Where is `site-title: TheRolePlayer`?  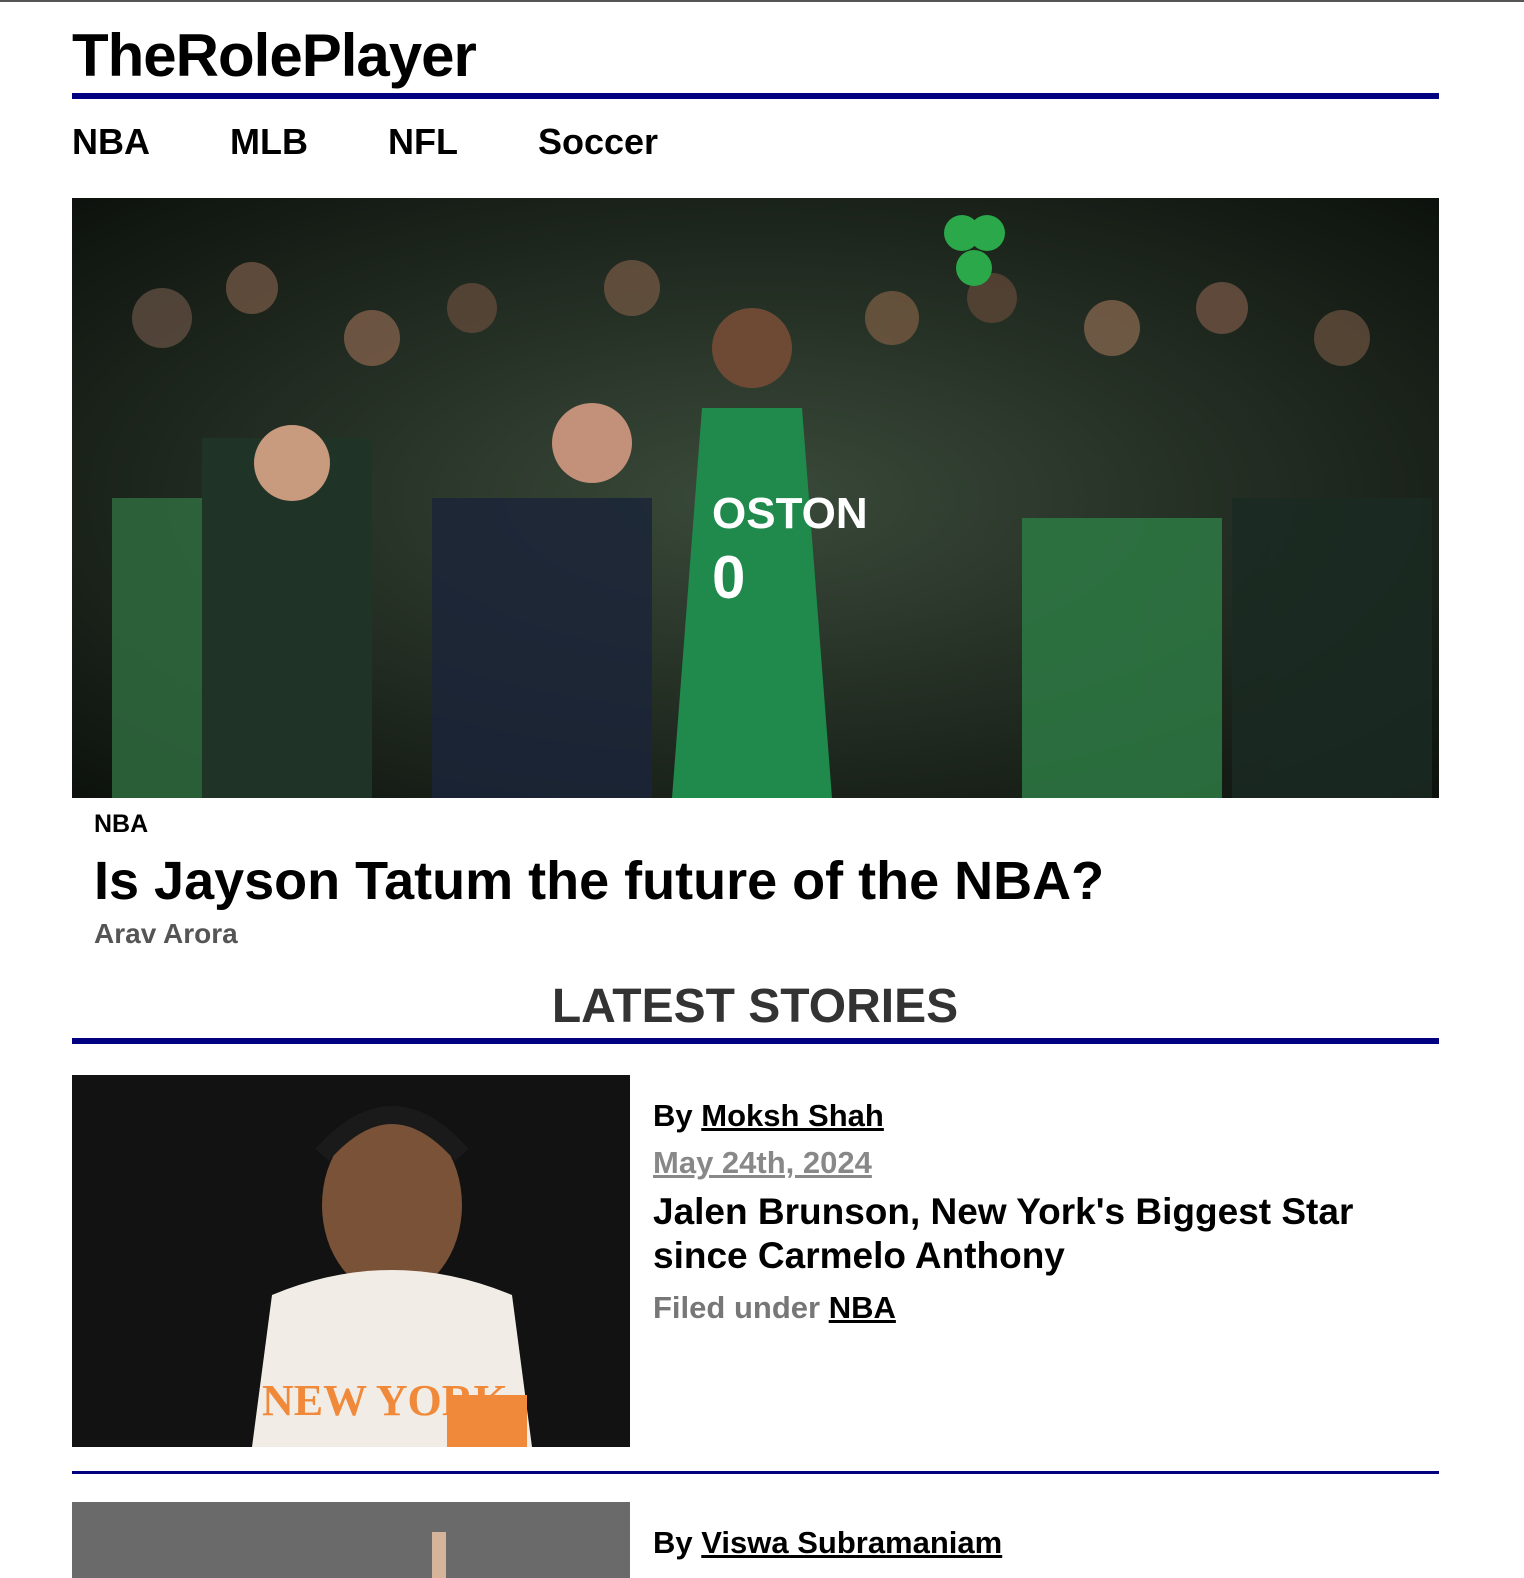
site-title: TheRolePlayer is located at coordinates (274, 56).